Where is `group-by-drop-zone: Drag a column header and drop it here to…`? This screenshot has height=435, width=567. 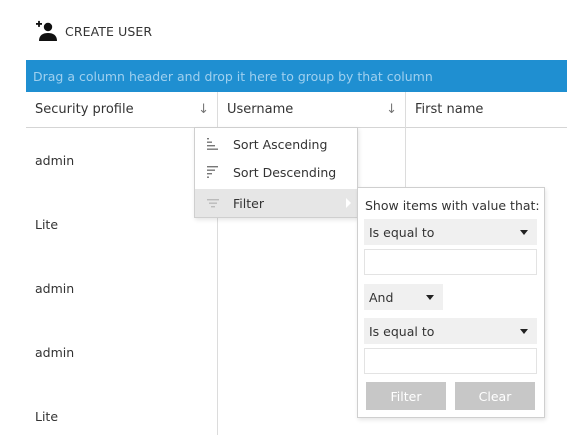
group-by-drop-zone: Drag a column header and drop it here to… is located at coordinates (296, 76).